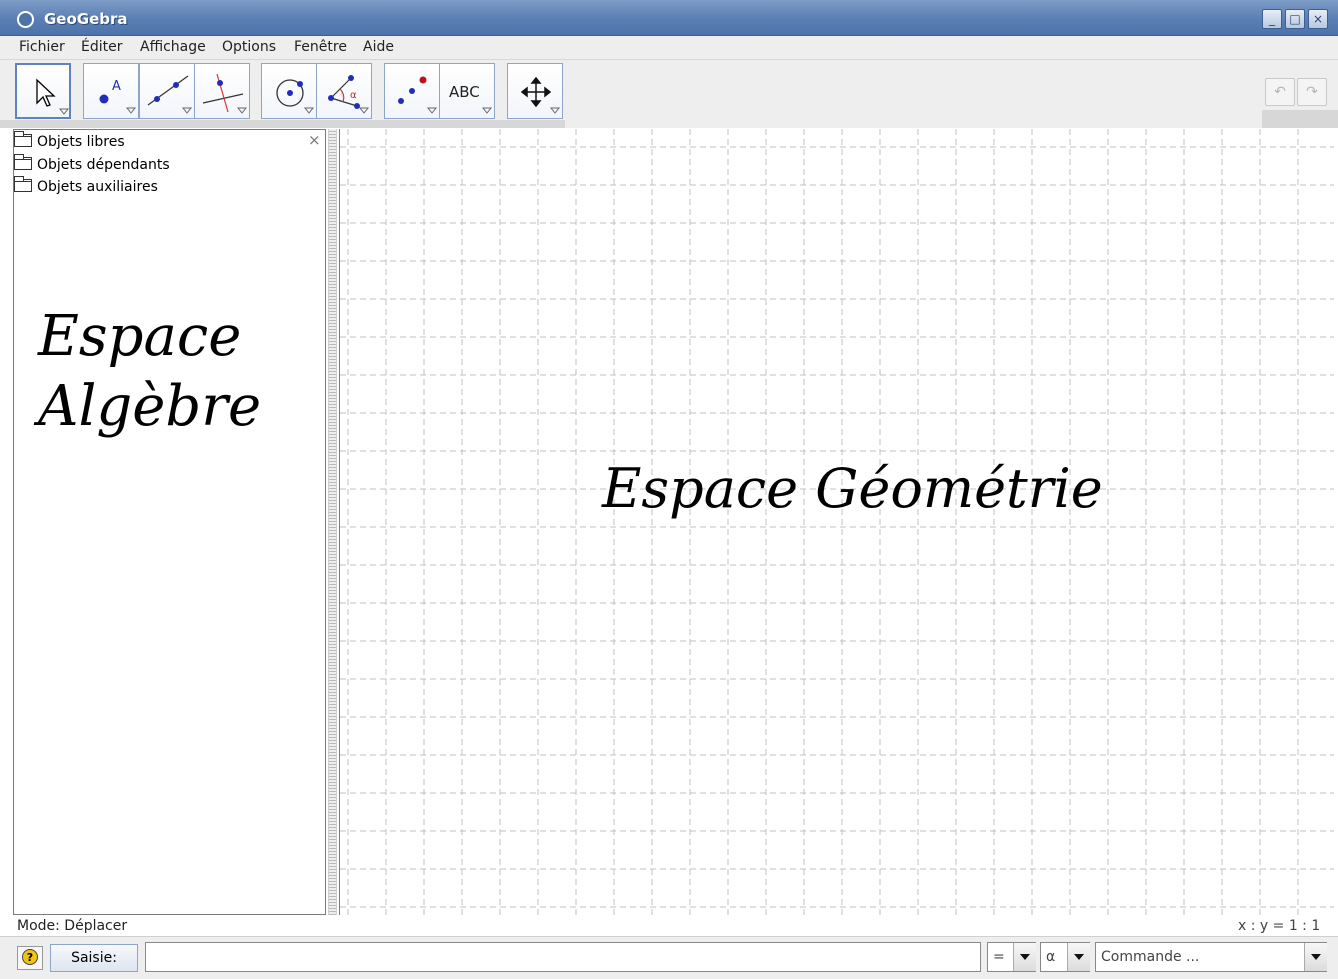 This screenshot has height=979, width=1338. What do you see at coordinates (349, 94) in the screenshot?
I see `angle-icon: α` at bounding box center [349, 94].